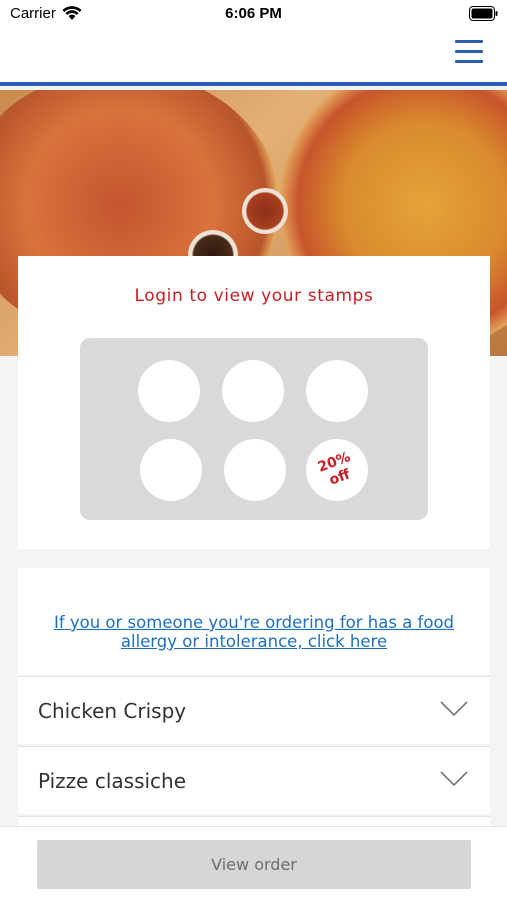 Image resolution: width=507 pixels, height=900 pixels. I want to click on category-pizze-classiche: Pizze classiche, so click(254, 780).